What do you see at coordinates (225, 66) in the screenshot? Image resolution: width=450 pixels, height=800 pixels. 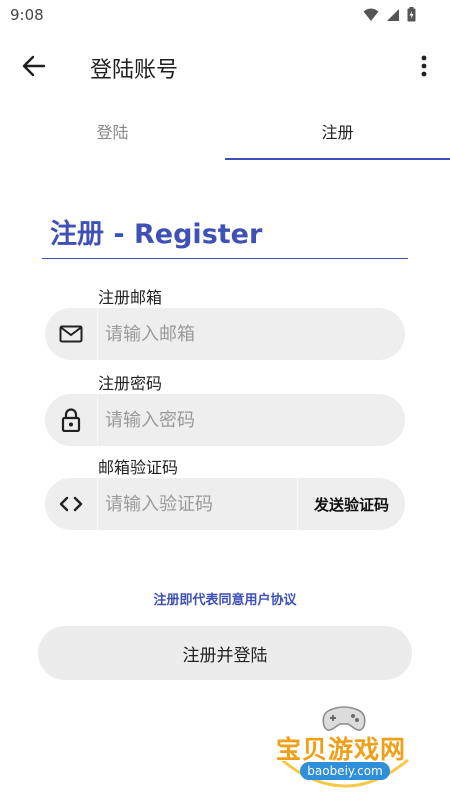 I see `app-bar: 登陆账号` at bounding box center [225, 66].